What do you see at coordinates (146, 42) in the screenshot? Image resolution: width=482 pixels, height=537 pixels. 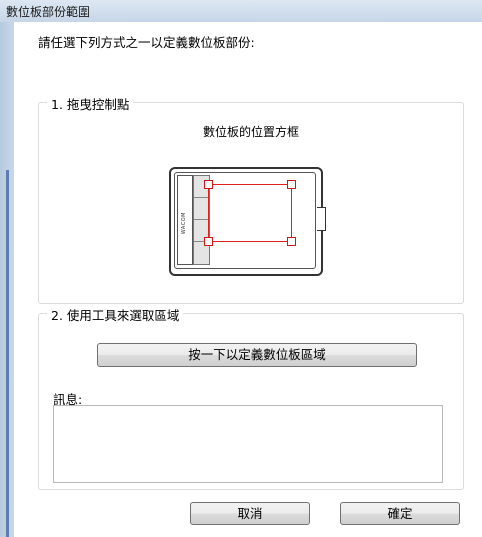 I see `instruction-text: 請任選下列方式之一以定義數位板部份:` at bounding box center [146, 42].